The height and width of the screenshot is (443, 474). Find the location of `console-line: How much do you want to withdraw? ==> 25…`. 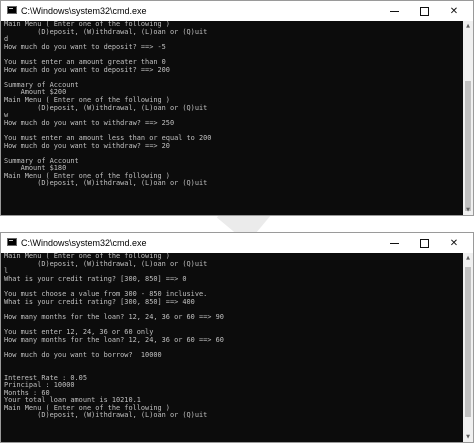

console-line: How much do you want to withdraw? ==> 25… is located at coordinates (89, 122).